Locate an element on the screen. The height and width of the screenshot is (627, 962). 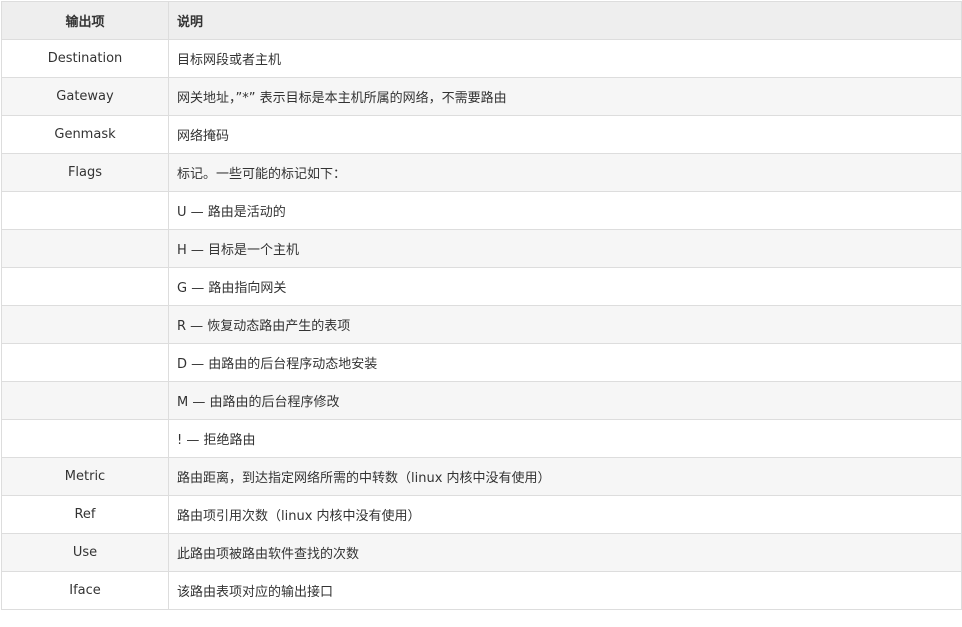
cell-description: H — 目标是一个主机 is located at coordinates (565, 248).